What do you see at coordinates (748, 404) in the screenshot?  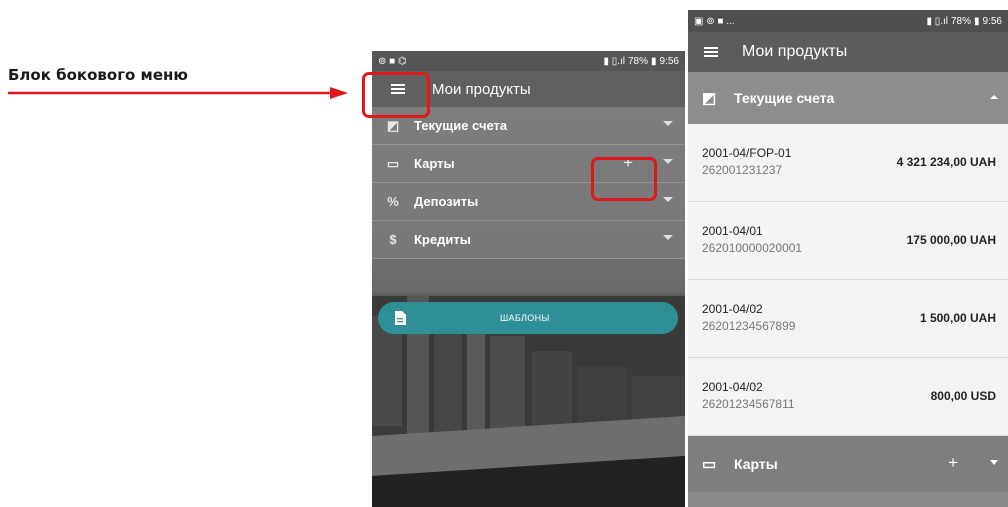 I see `account-iban: 26201234567811` at bounding box center [748, 404].